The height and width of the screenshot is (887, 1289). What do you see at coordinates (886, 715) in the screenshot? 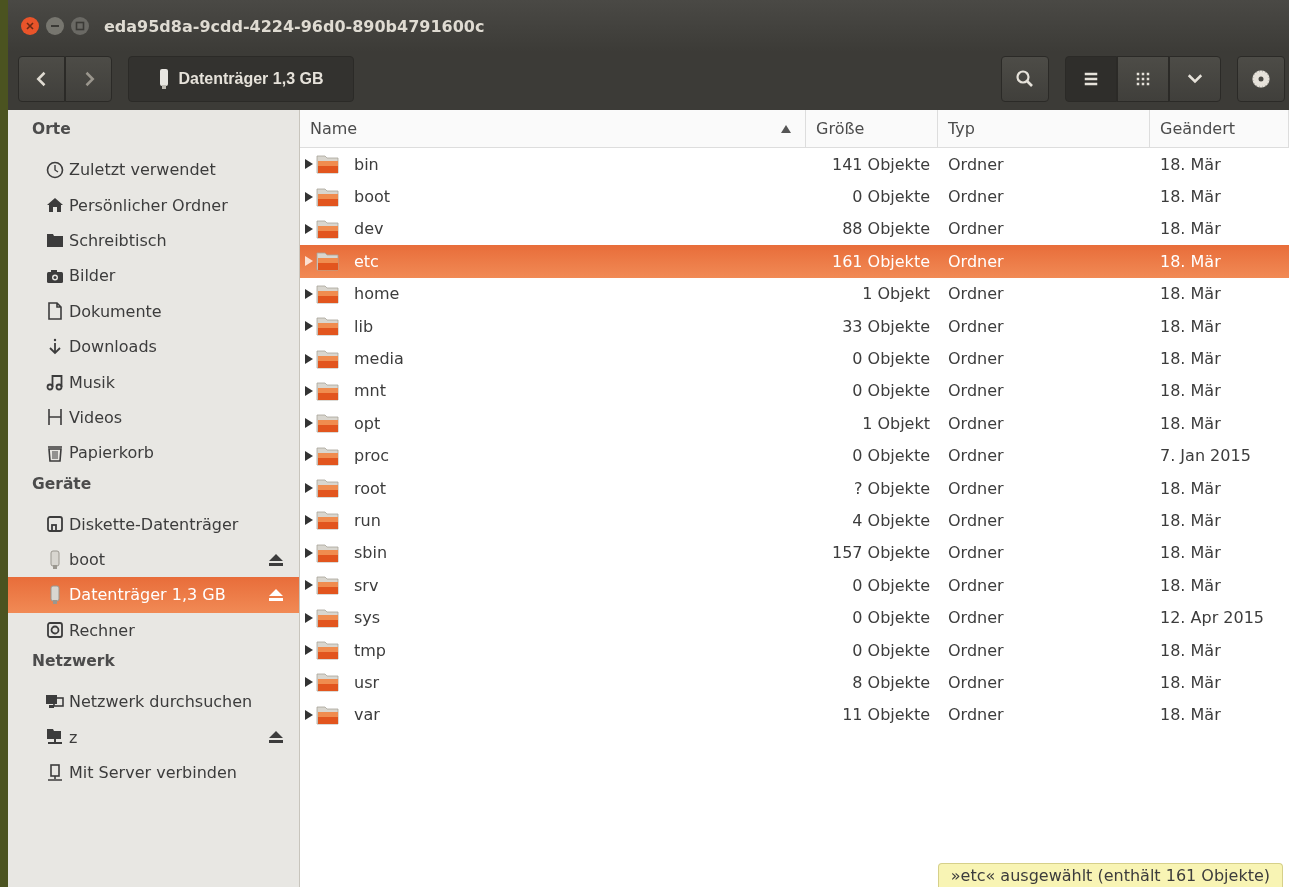
I see `table-cell-text: 11 Objekte` at bounding box center [886, 715].